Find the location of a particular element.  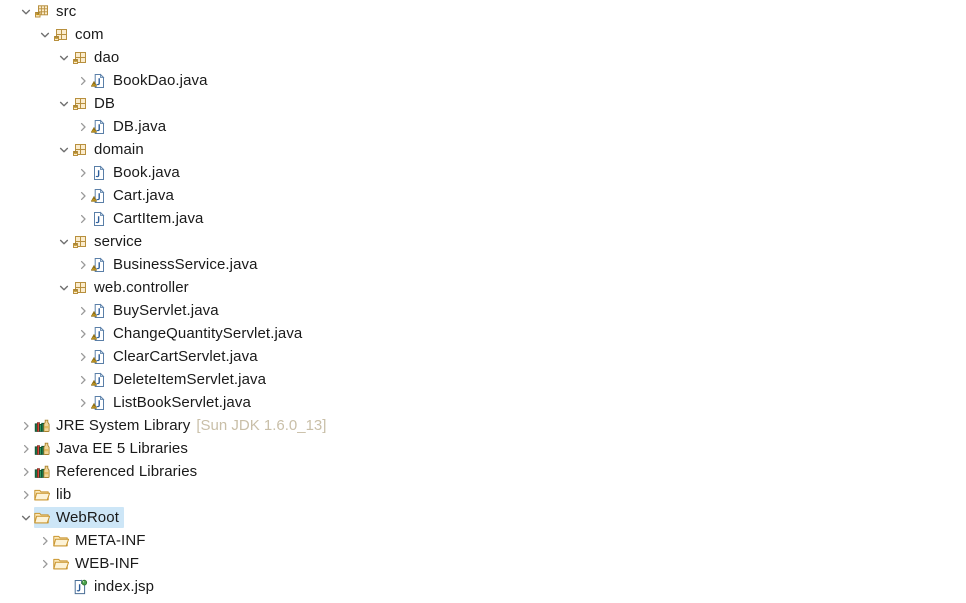

tree-row-label: JRE System Library is located at coordinates (123, 425).